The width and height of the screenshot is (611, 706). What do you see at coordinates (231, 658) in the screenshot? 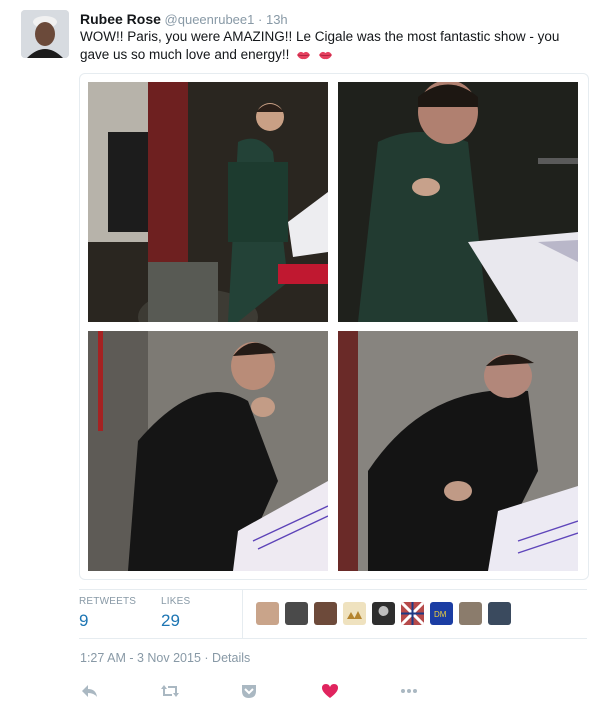
I see `details-link: Details` at bounding box center [231, 658].